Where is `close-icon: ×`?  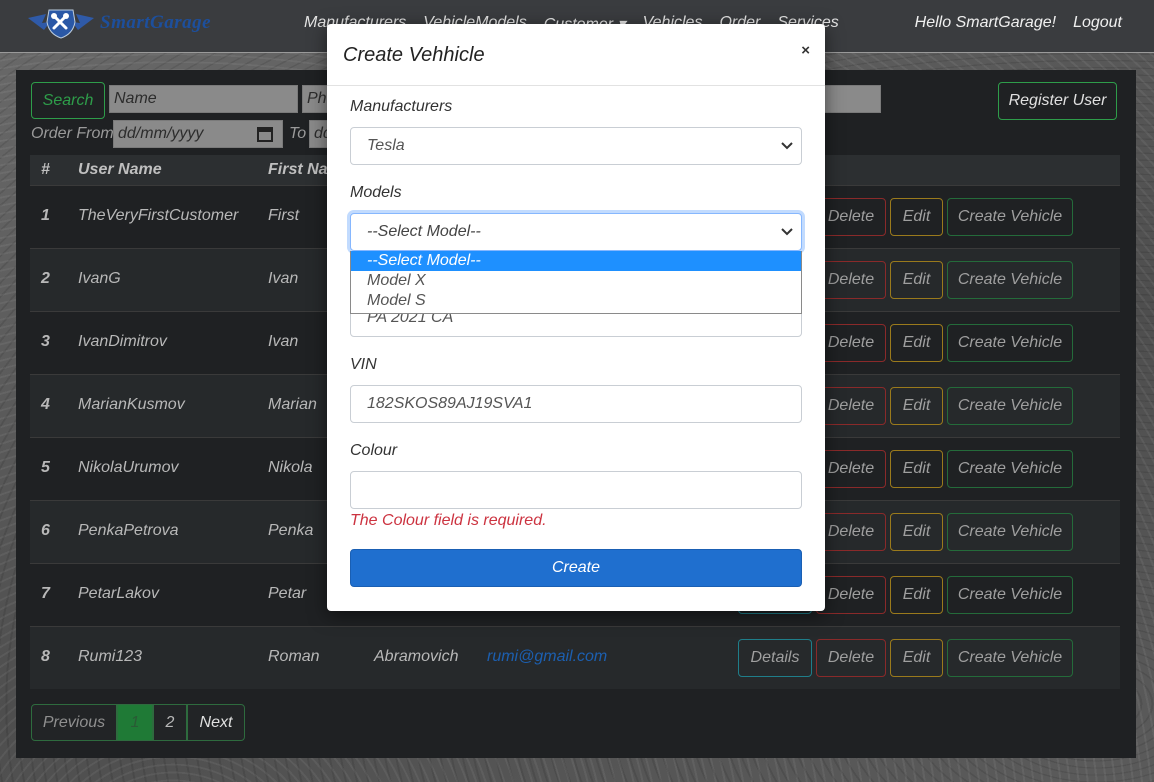
close-icon: × is located at coordinates (805, 50).